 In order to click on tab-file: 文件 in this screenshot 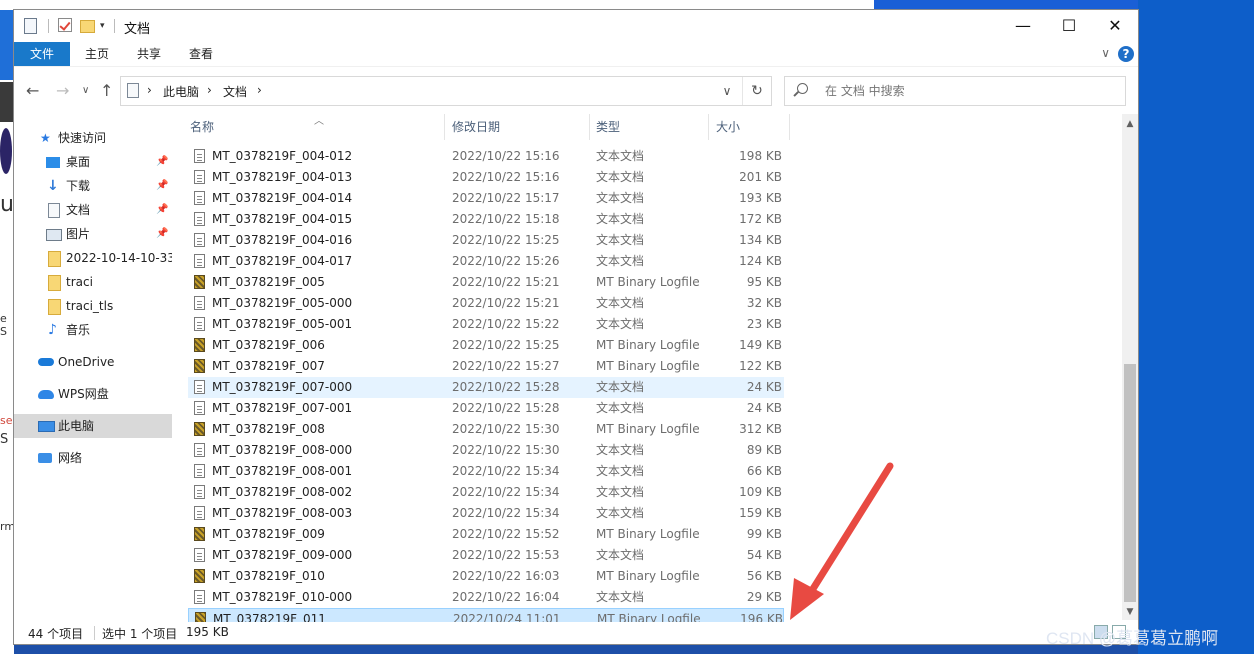, I will do `click(42, 54)`.